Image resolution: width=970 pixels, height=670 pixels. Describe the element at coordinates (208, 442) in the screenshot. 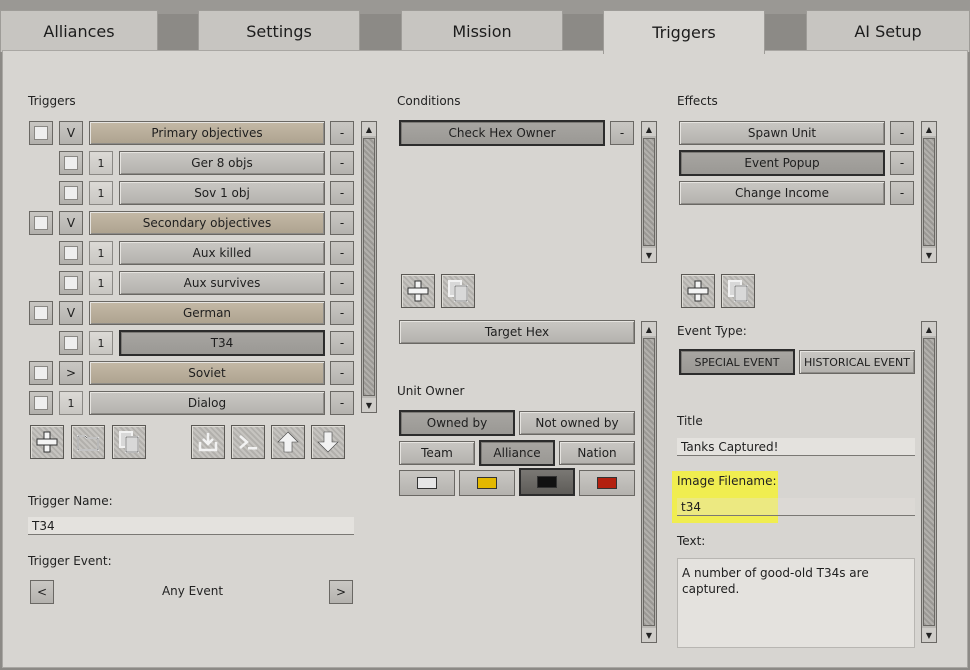

I see `import-trigger-button` at that location.